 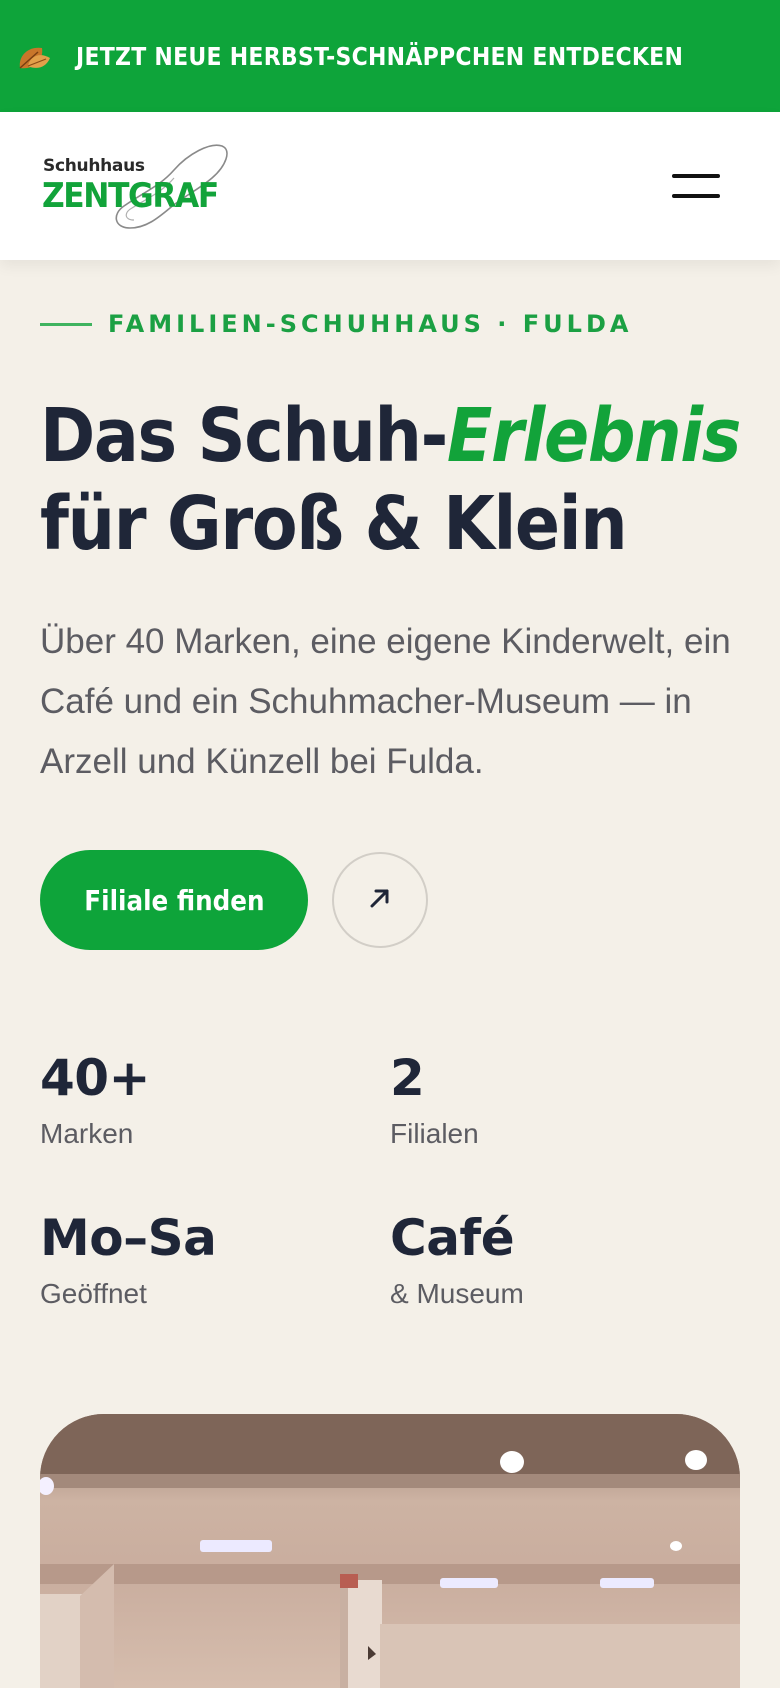 I want to click on arrow-up-right-icon, so click(x=380, y=900).